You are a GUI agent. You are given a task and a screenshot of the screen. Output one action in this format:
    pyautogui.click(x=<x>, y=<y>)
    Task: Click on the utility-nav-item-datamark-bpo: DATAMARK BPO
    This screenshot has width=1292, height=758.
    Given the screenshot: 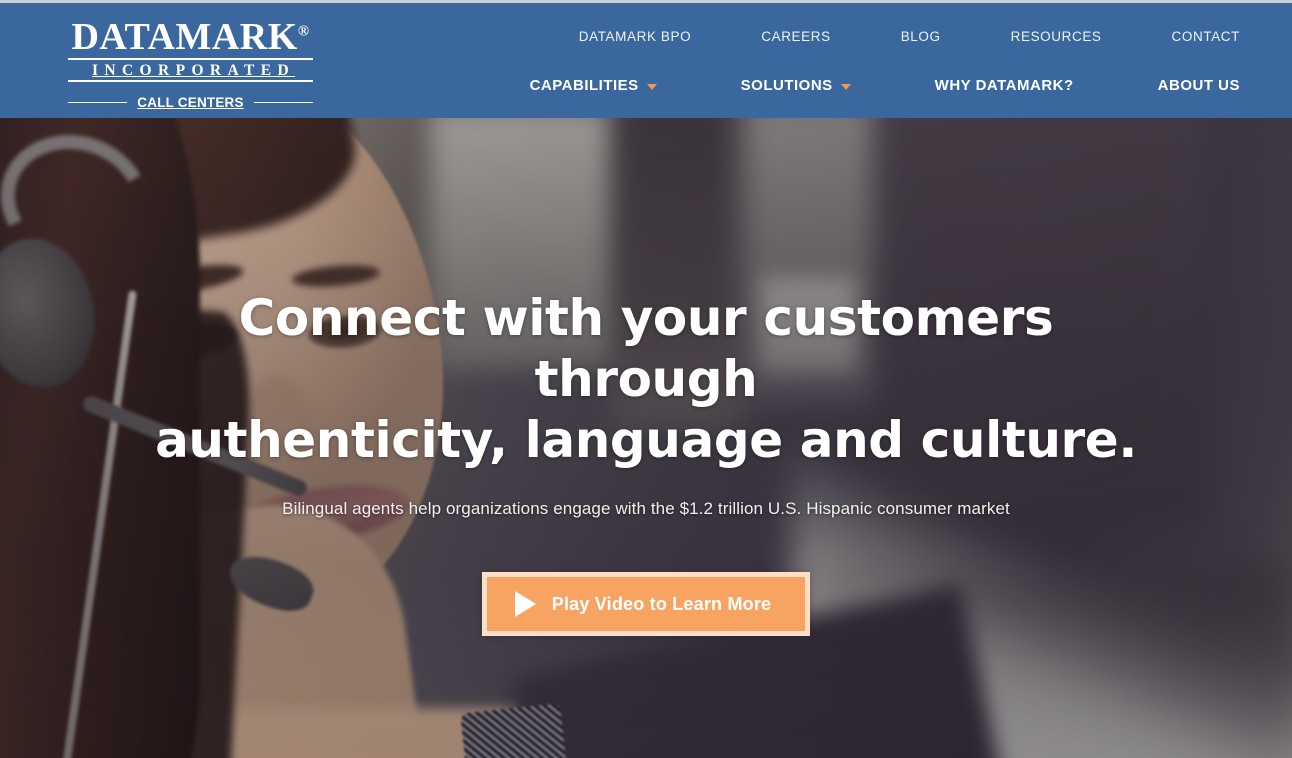 What is the action you would take?
    pyautogui.click(x=635, y=36)
    